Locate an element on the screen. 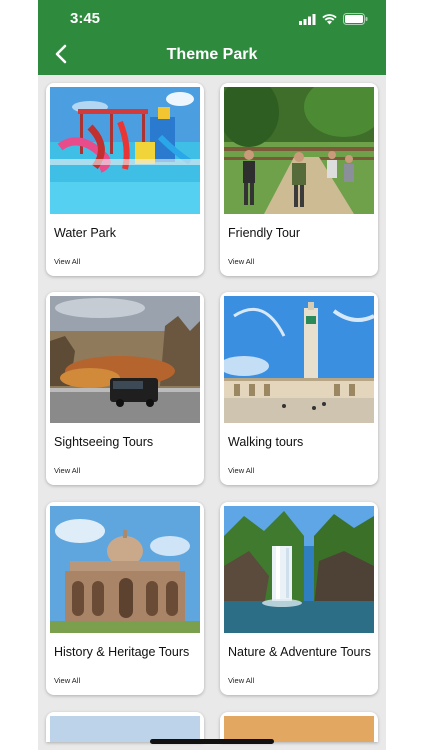 Image resolution: width=422 pixels, height=750 pixels. status-icons is located at coordinates (333, 21).